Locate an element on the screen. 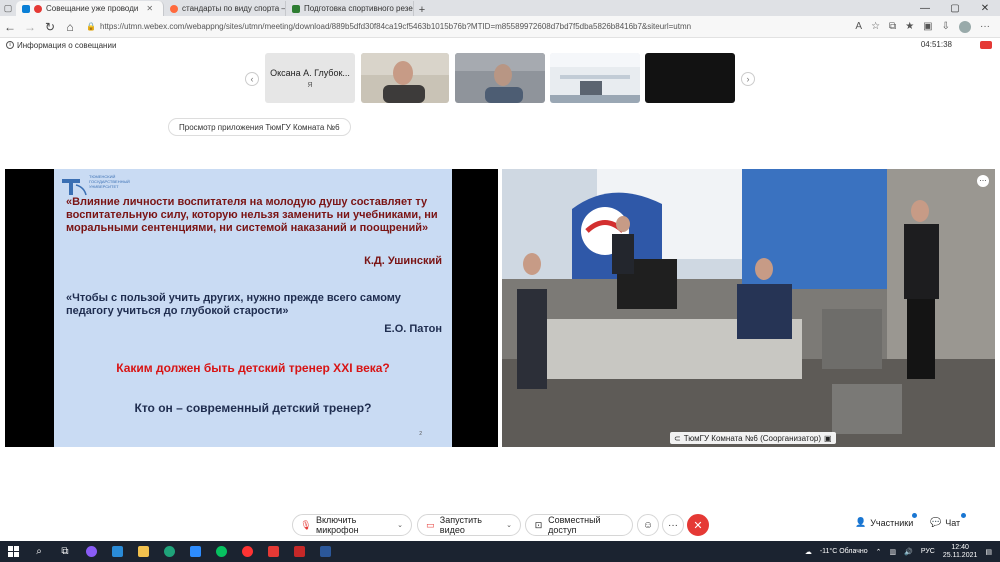  yandex-browser-icon is located at coordinates (247, 551).